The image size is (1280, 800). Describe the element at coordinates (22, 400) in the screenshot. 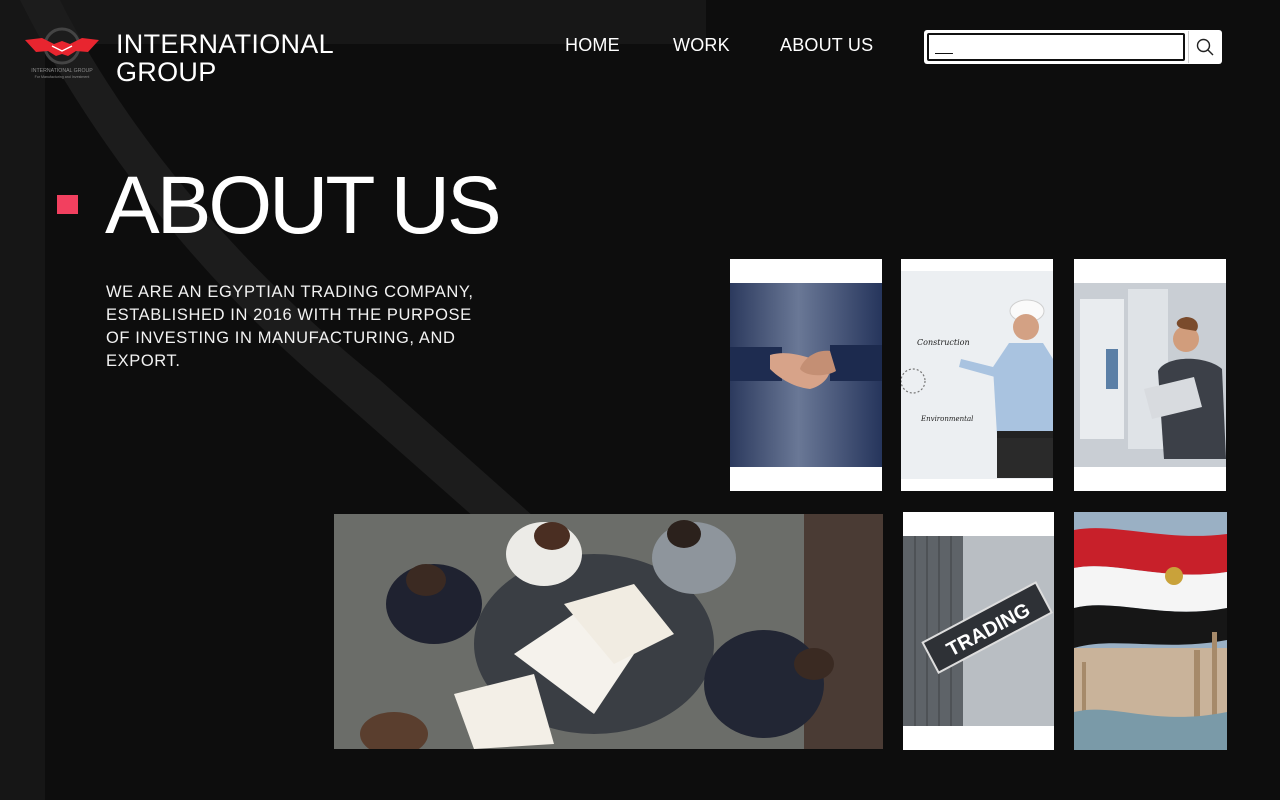

I see `background-left-band` at that location.